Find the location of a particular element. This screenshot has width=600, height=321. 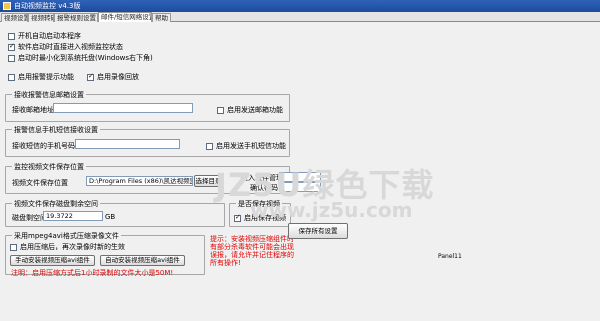

mpeg-group-title: 采用mpeg4avi格式压缩录像文件 is located at coordinates (66, 236).